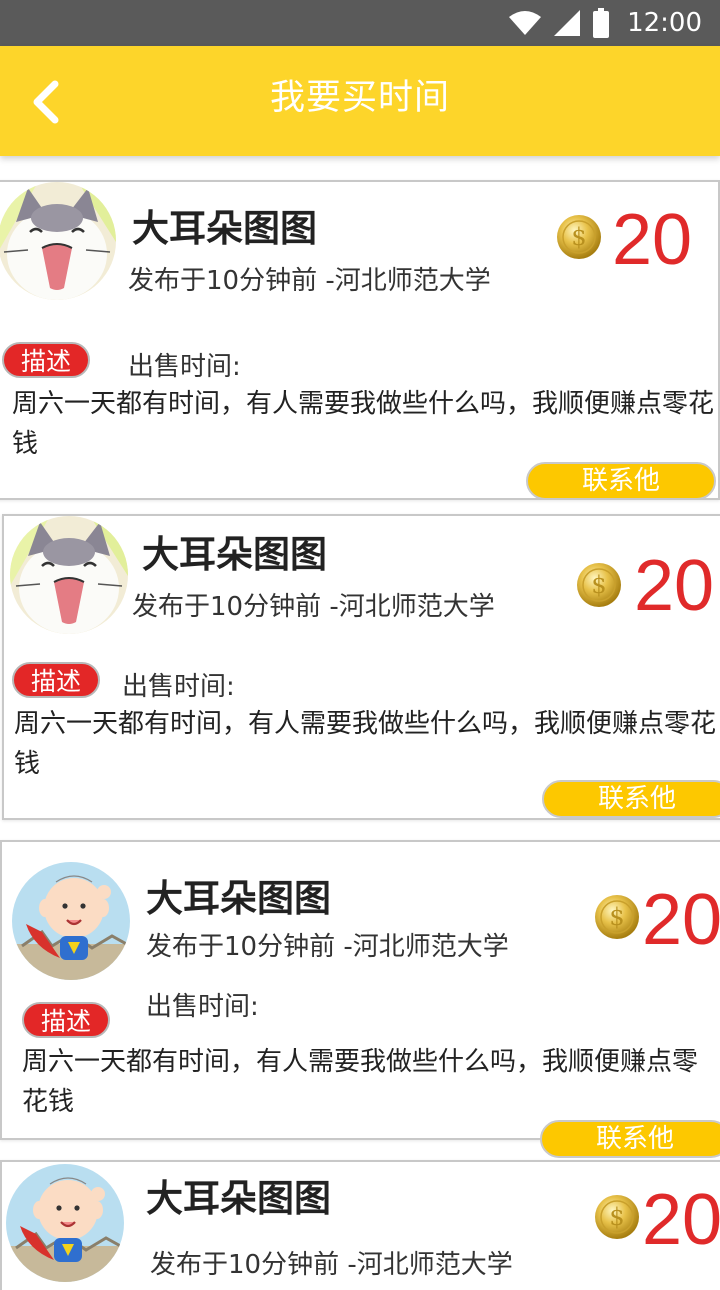 Image resolution: width=720 pixels, height=1290 pixels. Describe the element at coordinates (664, 23) in the screenshot. I see `status-time: 12:00` at that location.